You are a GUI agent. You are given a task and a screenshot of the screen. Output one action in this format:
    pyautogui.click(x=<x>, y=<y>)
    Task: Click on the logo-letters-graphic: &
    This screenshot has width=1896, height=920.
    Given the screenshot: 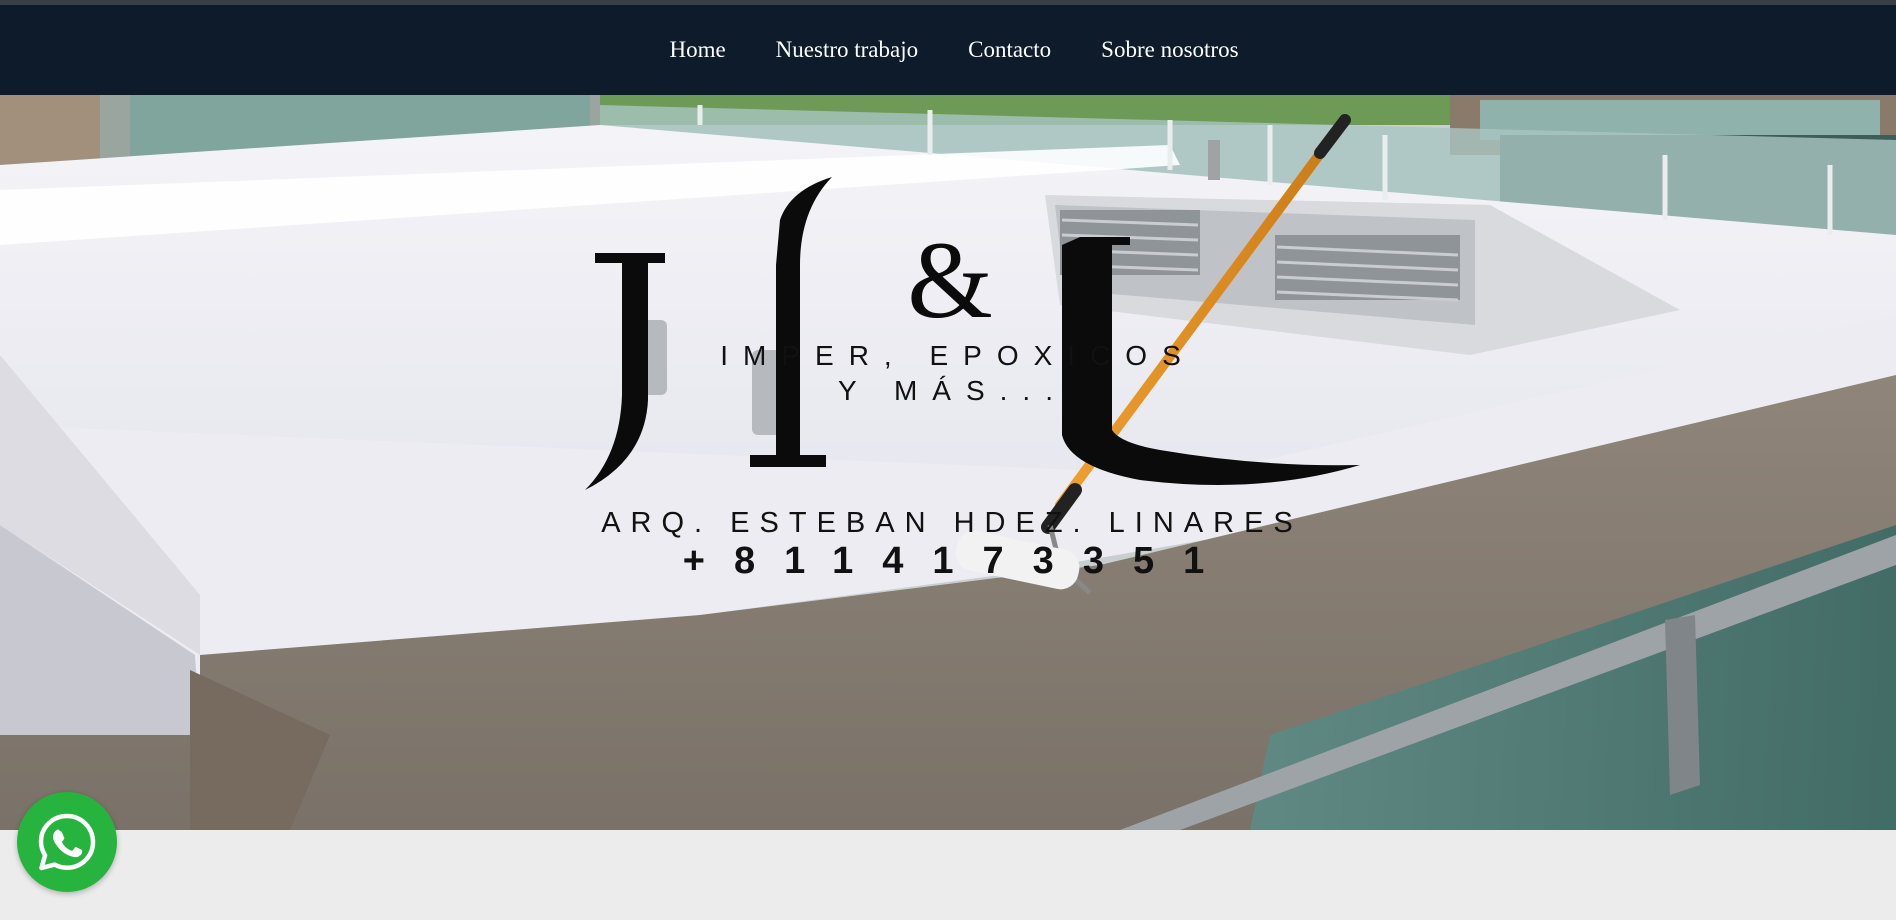 What is the action you would take?
    pyautogui.click(x=972, y=333)
    